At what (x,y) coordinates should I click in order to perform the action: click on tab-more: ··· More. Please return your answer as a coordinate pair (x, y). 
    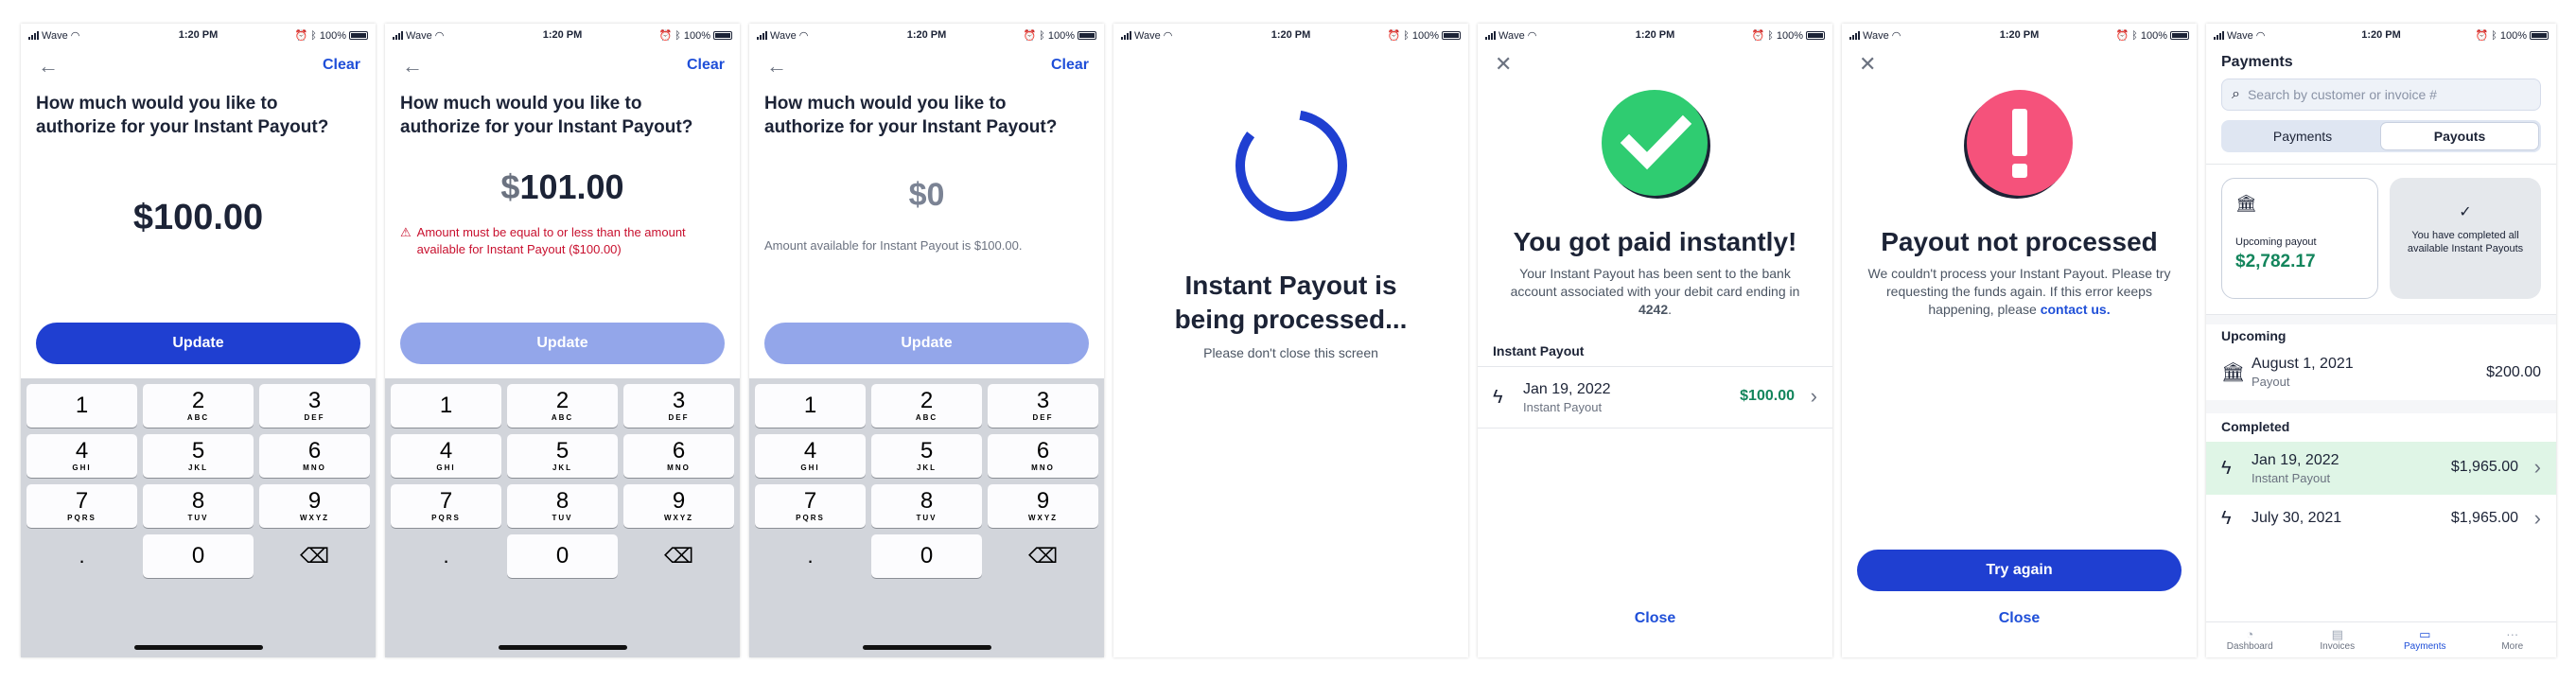
    Looking at the image, I should click on (2513, 639).